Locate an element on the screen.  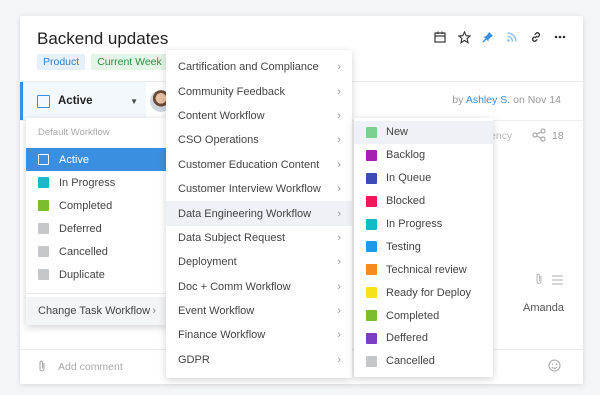
status-option: Completed is located at coordinates (97, 205).